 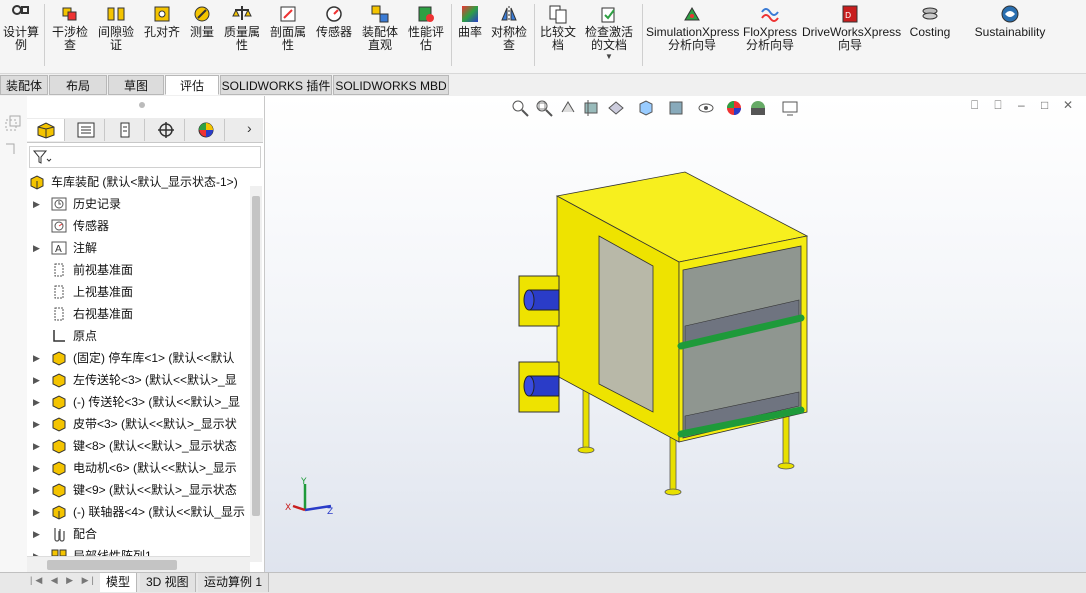 I want to click on sustainability-button: Sustainability, so click(x=1010, y=36).